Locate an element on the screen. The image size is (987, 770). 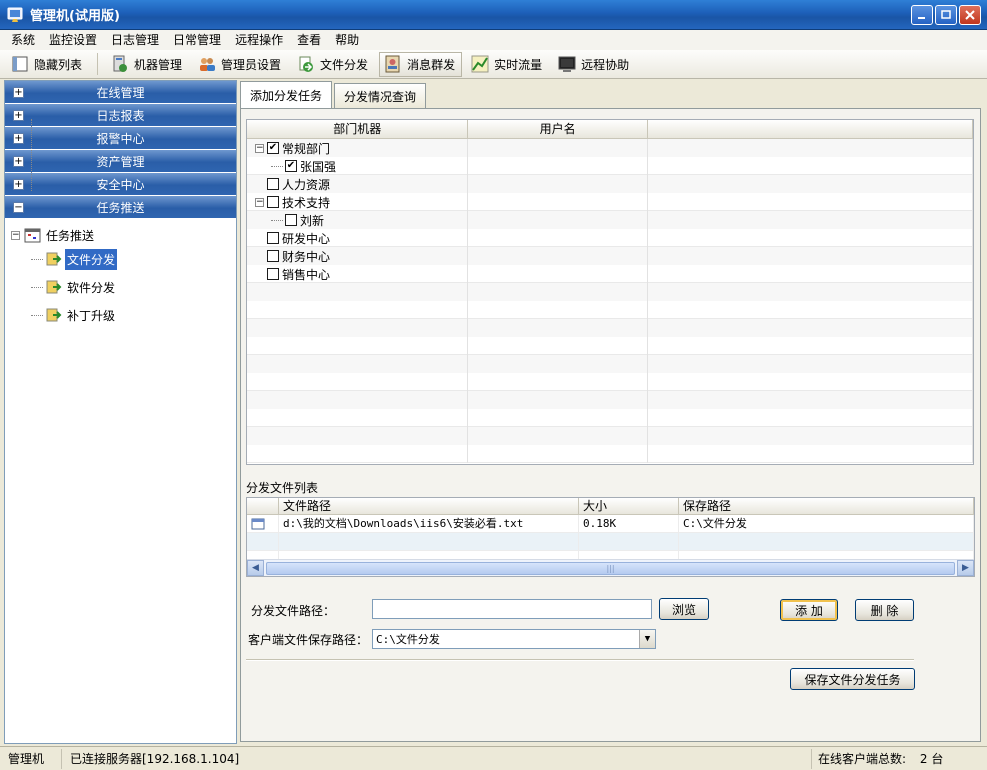
remote-assist-button: 远程协助 is located at coordinates (594, 64).